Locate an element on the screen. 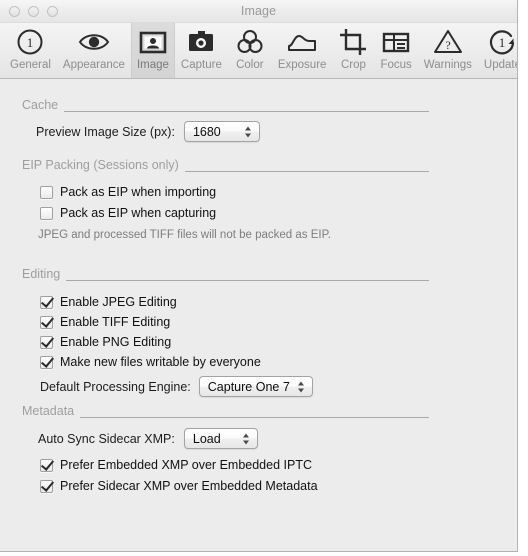 Image resolution: width=528 pixels, height=556 pixels. enable-png-editing-checkbox is located at coordinates (46, 342).